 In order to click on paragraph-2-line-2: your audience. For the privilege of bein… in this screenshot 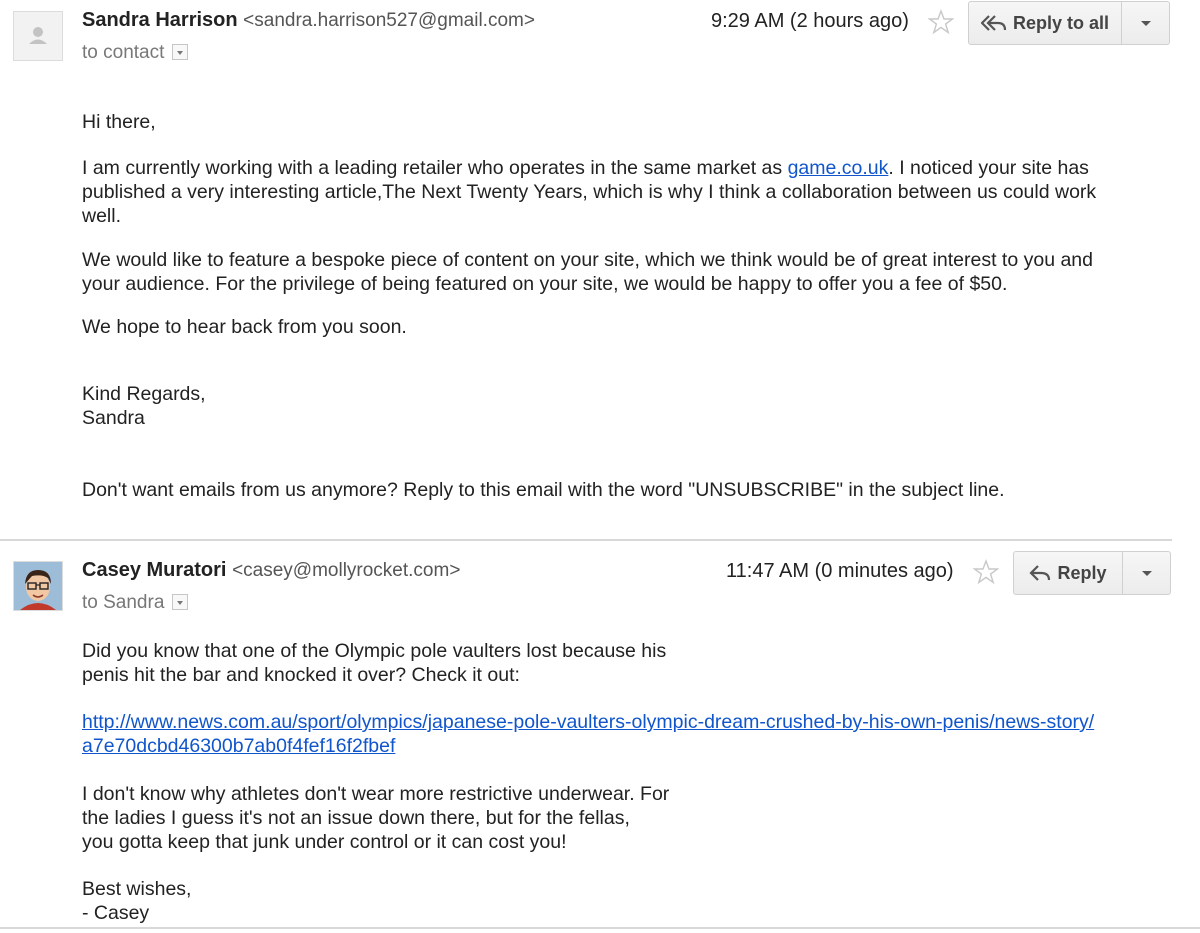, I will do `click(545, 284)`.